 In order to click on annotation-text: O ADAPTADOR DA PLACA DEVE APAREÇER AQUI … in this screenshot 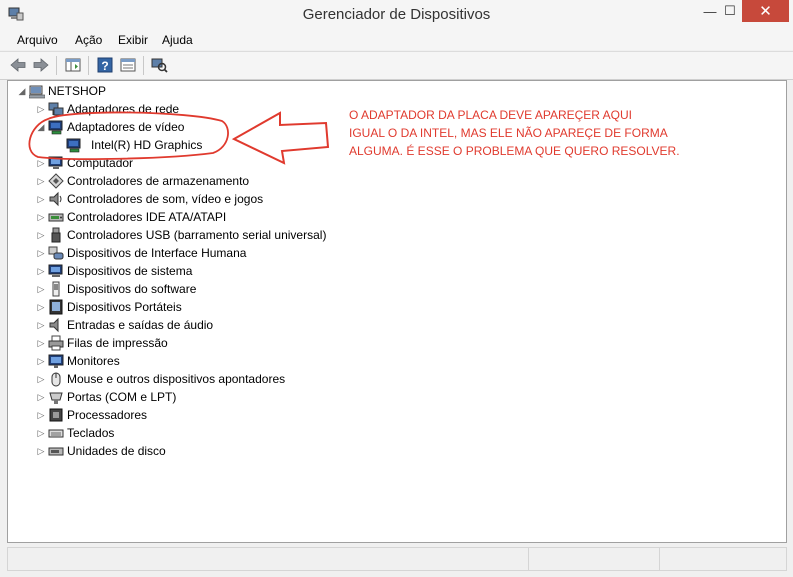, I will do `click(529, 133)`.